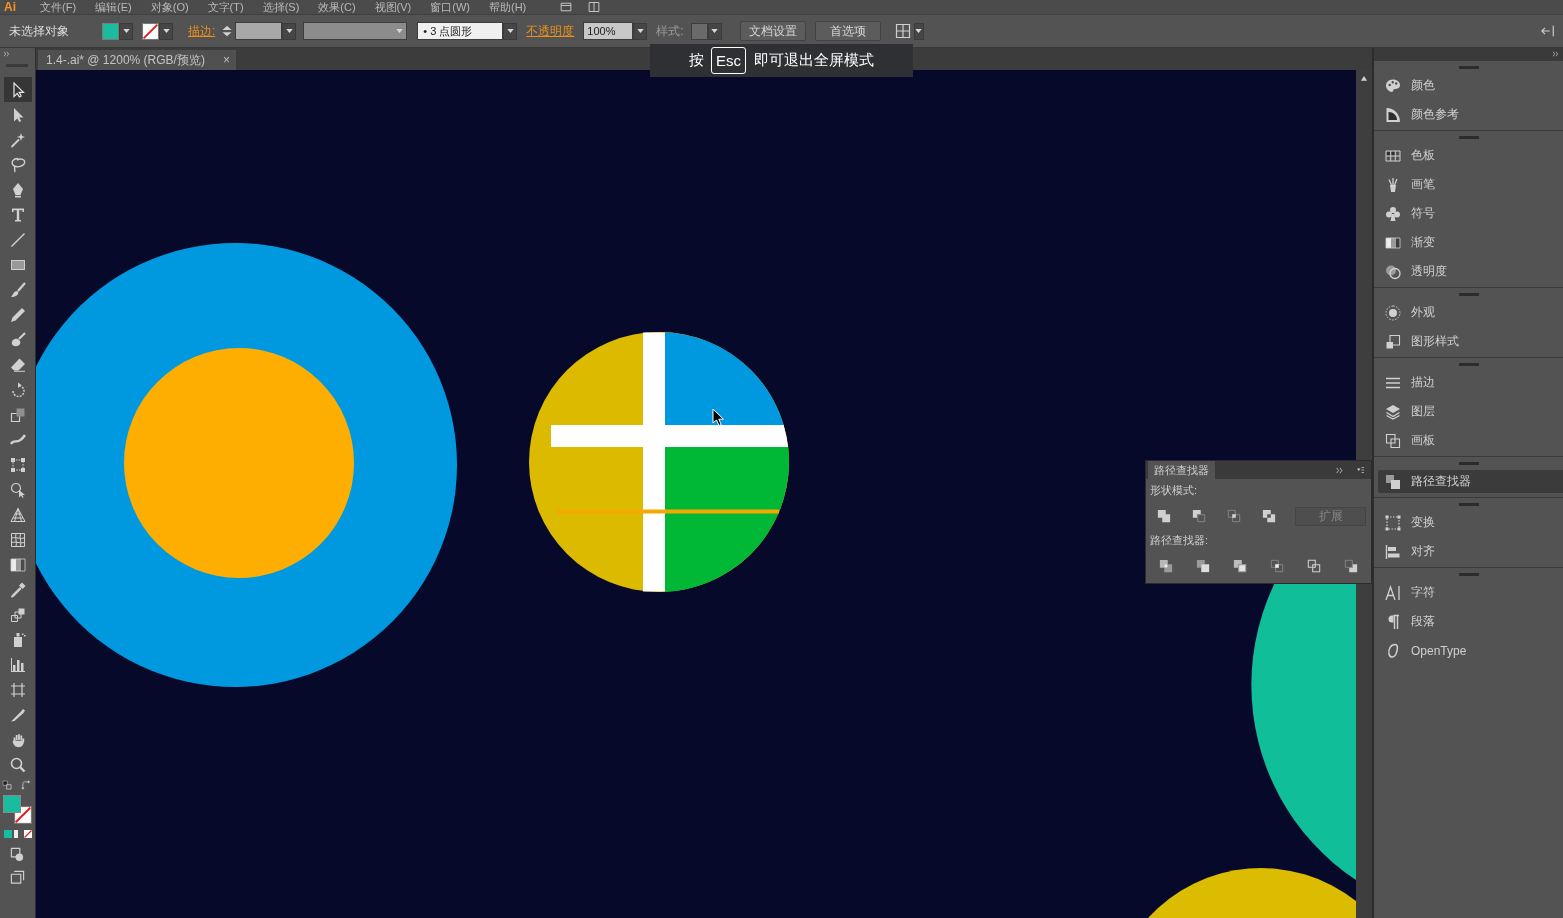 The height and width of the screenshot is (918, 1563). Describe the element at coordinates (226, 60) in the screenshot. I see `tab-close-button: ×` at that location.